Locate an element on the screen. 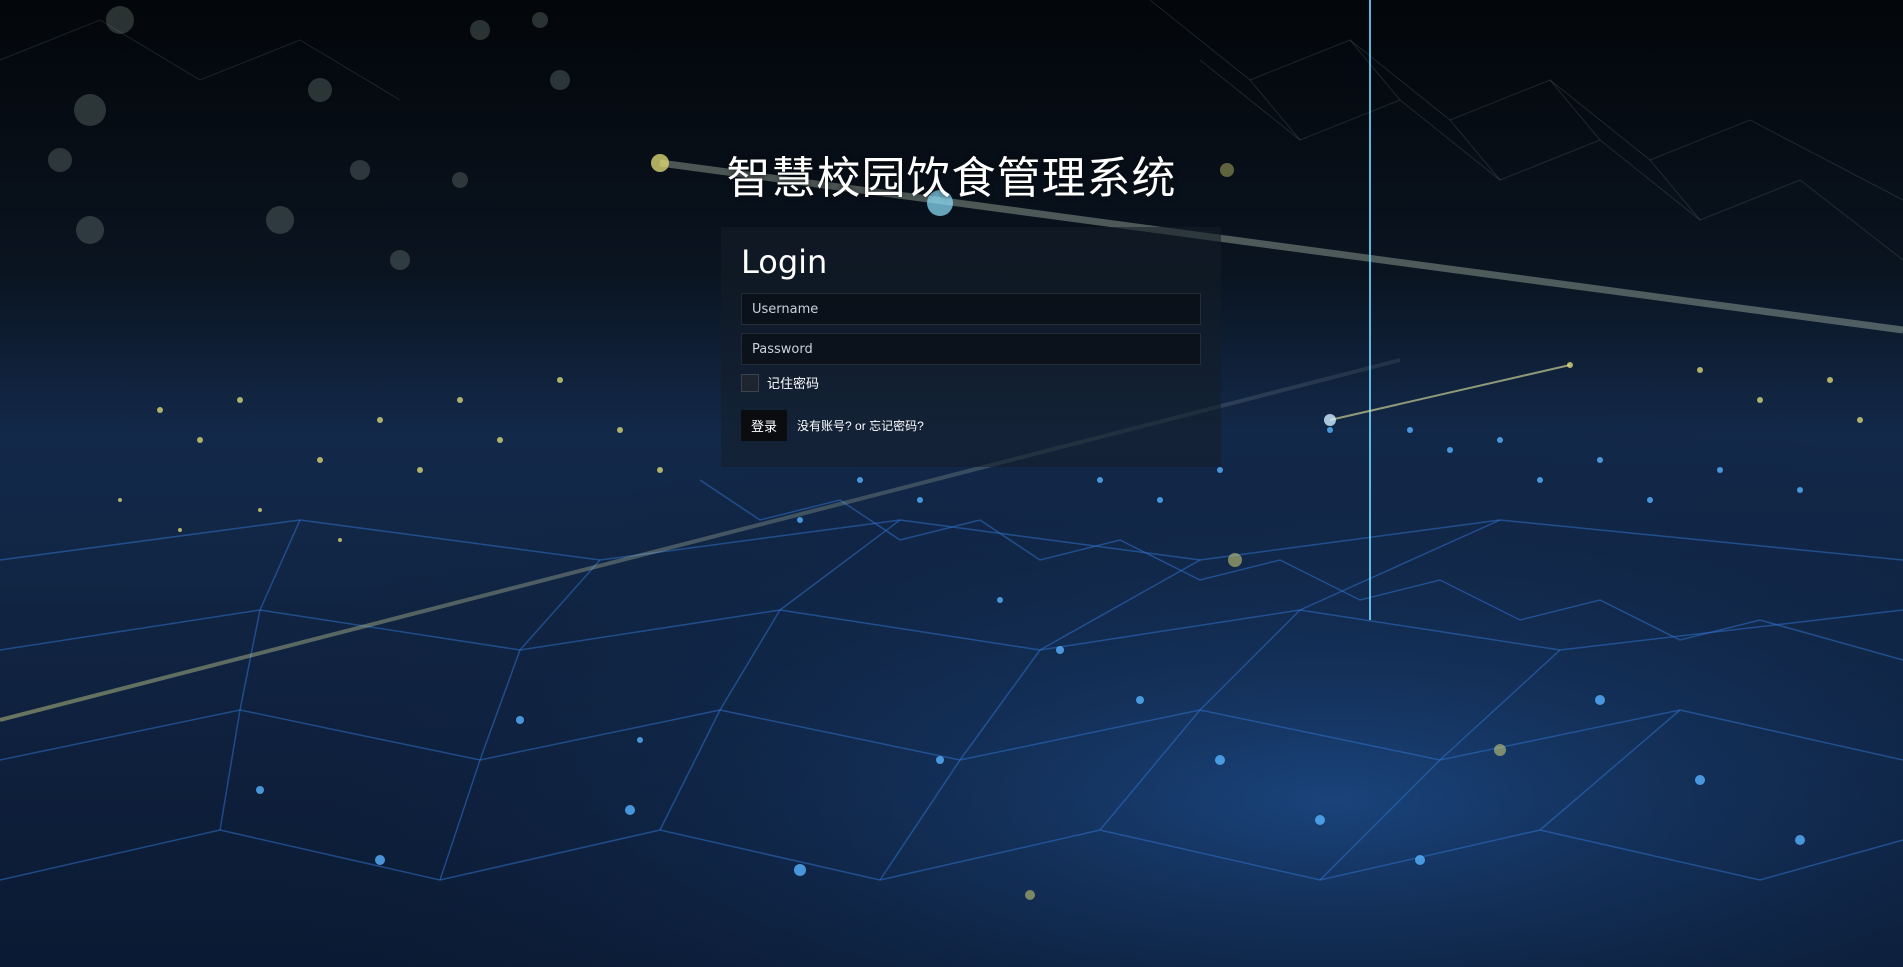 Image resolution: width=1903 pixels, height=967 pixels. password-input is located at coordinates (971, 349).